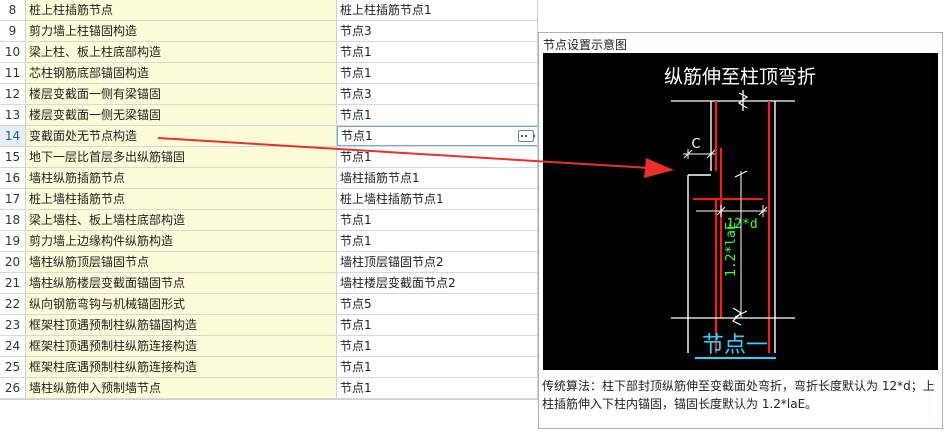 This screenshot has width=946, height=435. Describe the element at coordinates (181, 157) in the screenshot. I see `setting-name: 地下一层比首层多出纵筋锚固` at that location.